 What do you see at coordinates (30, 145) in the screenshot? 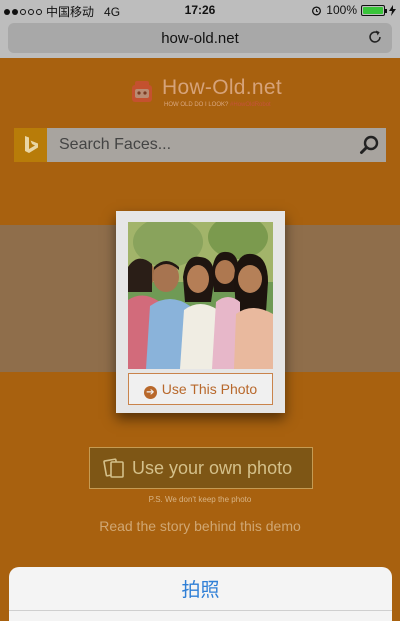
I see `bing-logo-icon` at bounding box center [30, 145].